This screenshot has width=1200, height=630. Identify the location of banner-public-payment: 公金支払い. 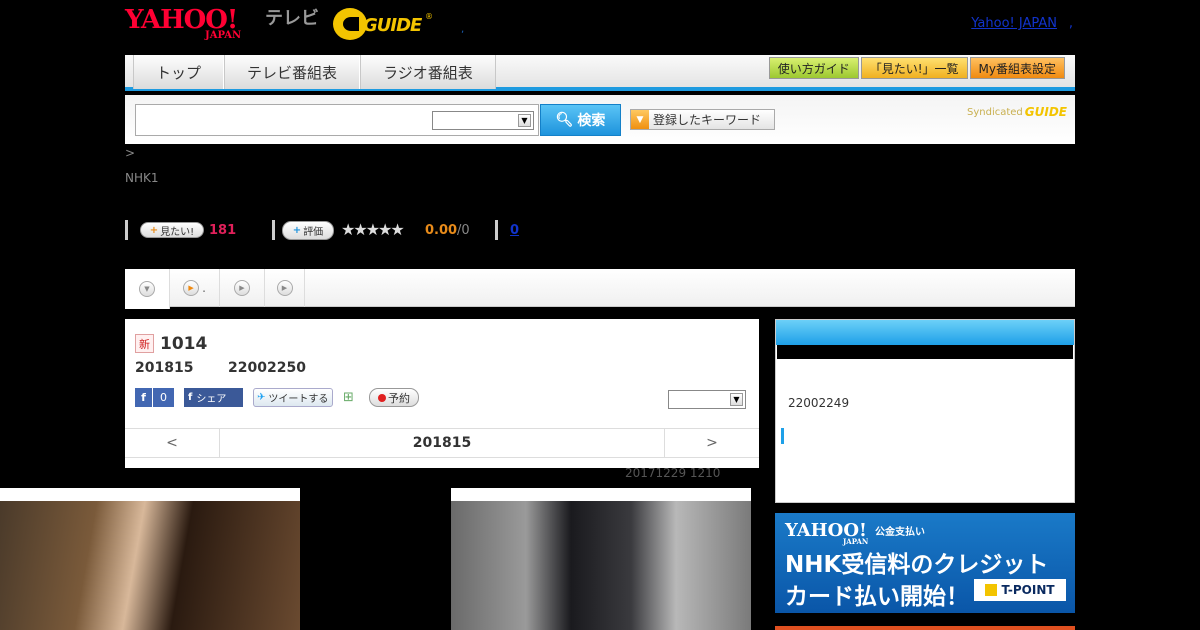
(900, 532).